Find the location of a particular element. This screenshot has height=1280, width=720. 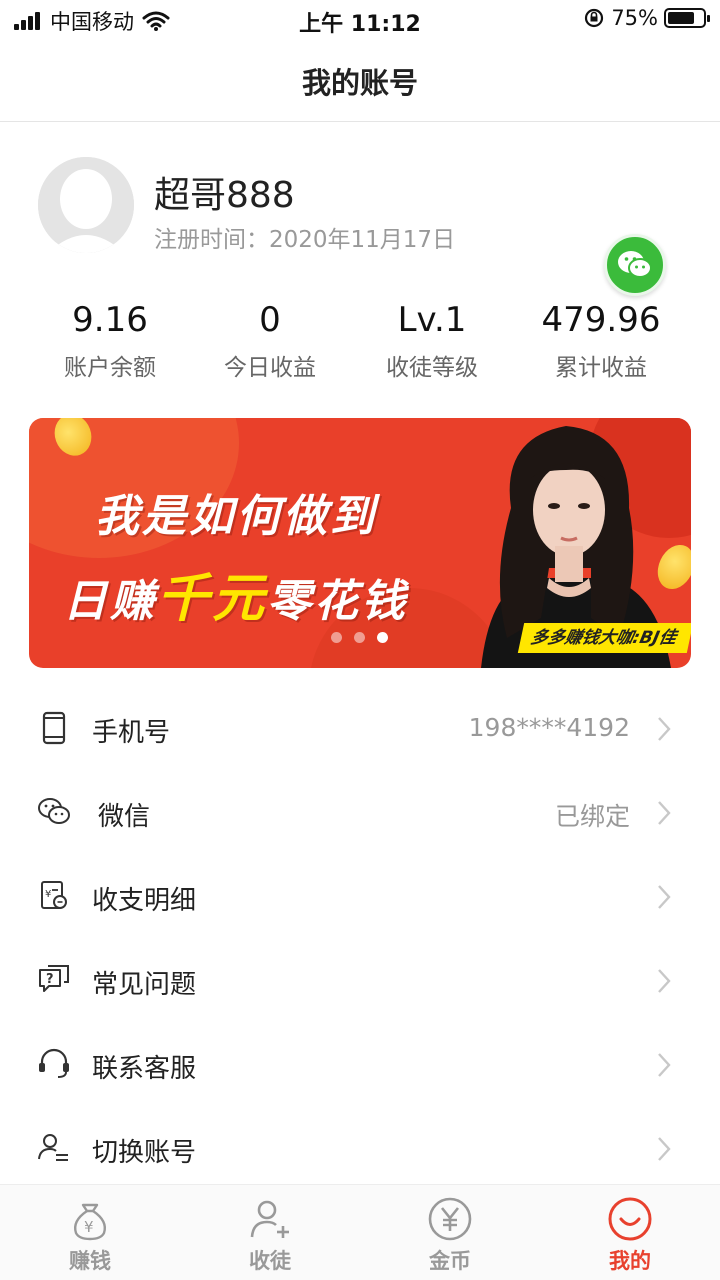

carousel-indicator is located at coordinates (365, 637).